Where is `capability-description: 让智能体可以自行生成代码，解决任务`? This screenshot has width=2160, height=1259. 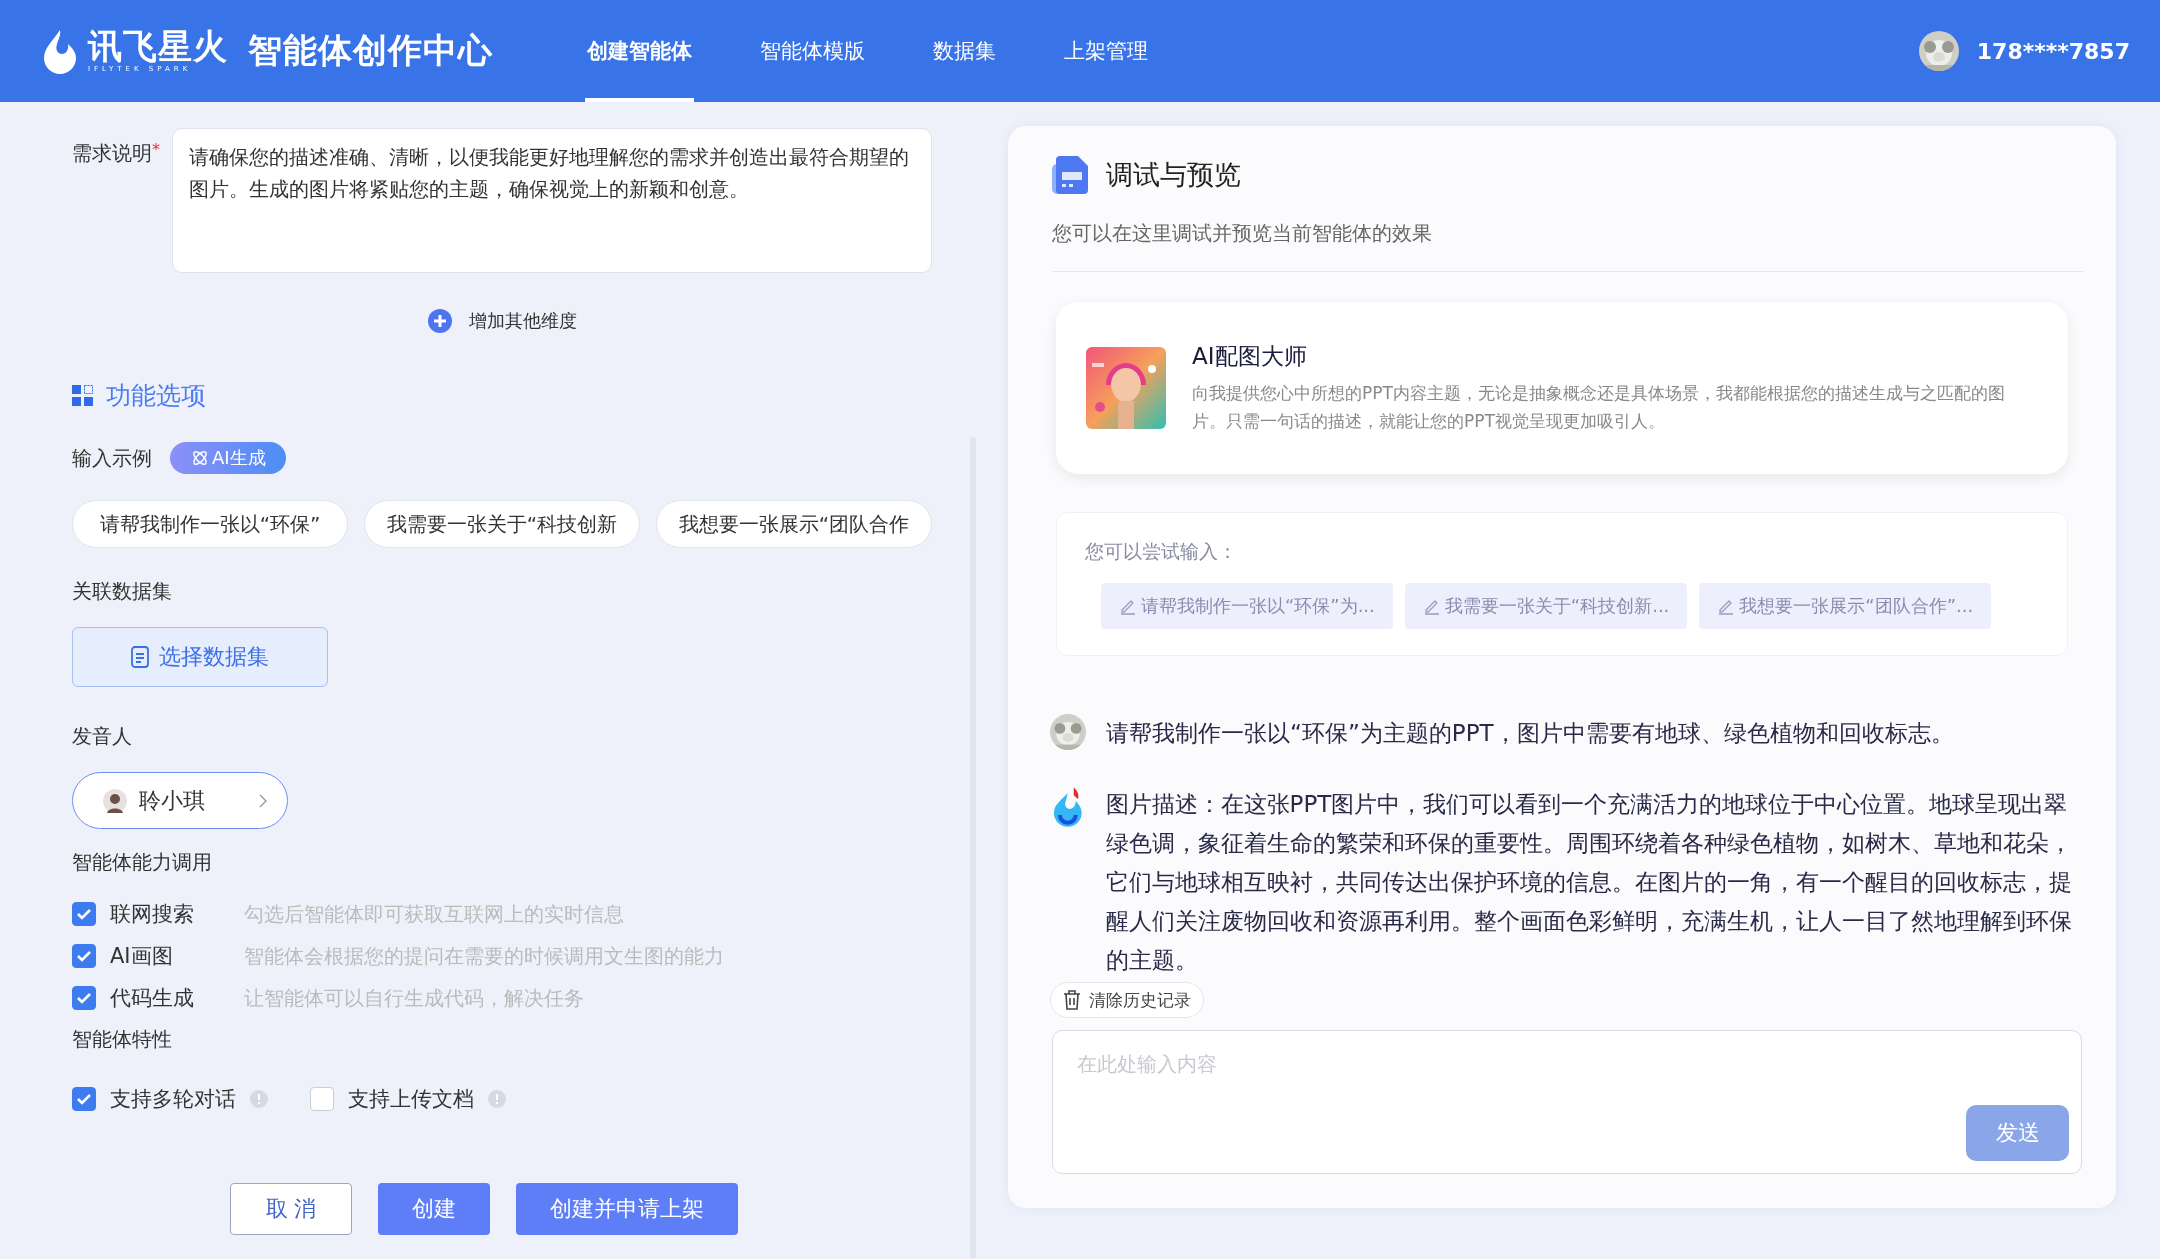 capability-description: 让智能体可以自行生成代码，解决任务 is located at coordinates (414, 998).